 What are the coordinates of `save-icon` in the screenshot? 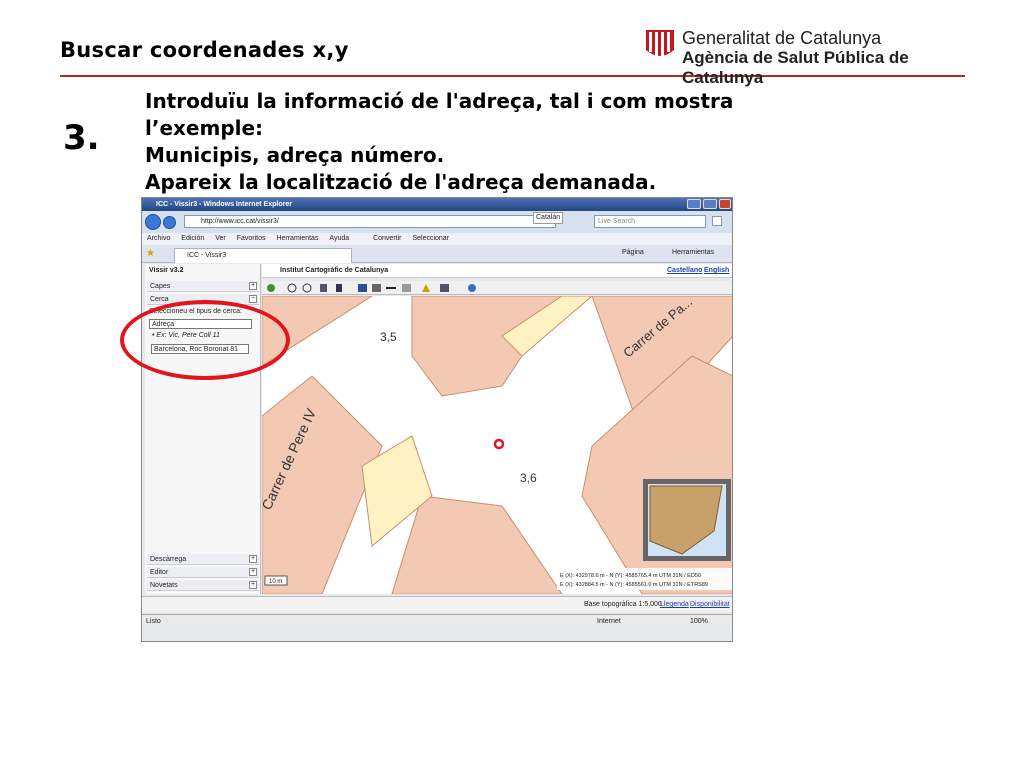 It's located at (362, 288).